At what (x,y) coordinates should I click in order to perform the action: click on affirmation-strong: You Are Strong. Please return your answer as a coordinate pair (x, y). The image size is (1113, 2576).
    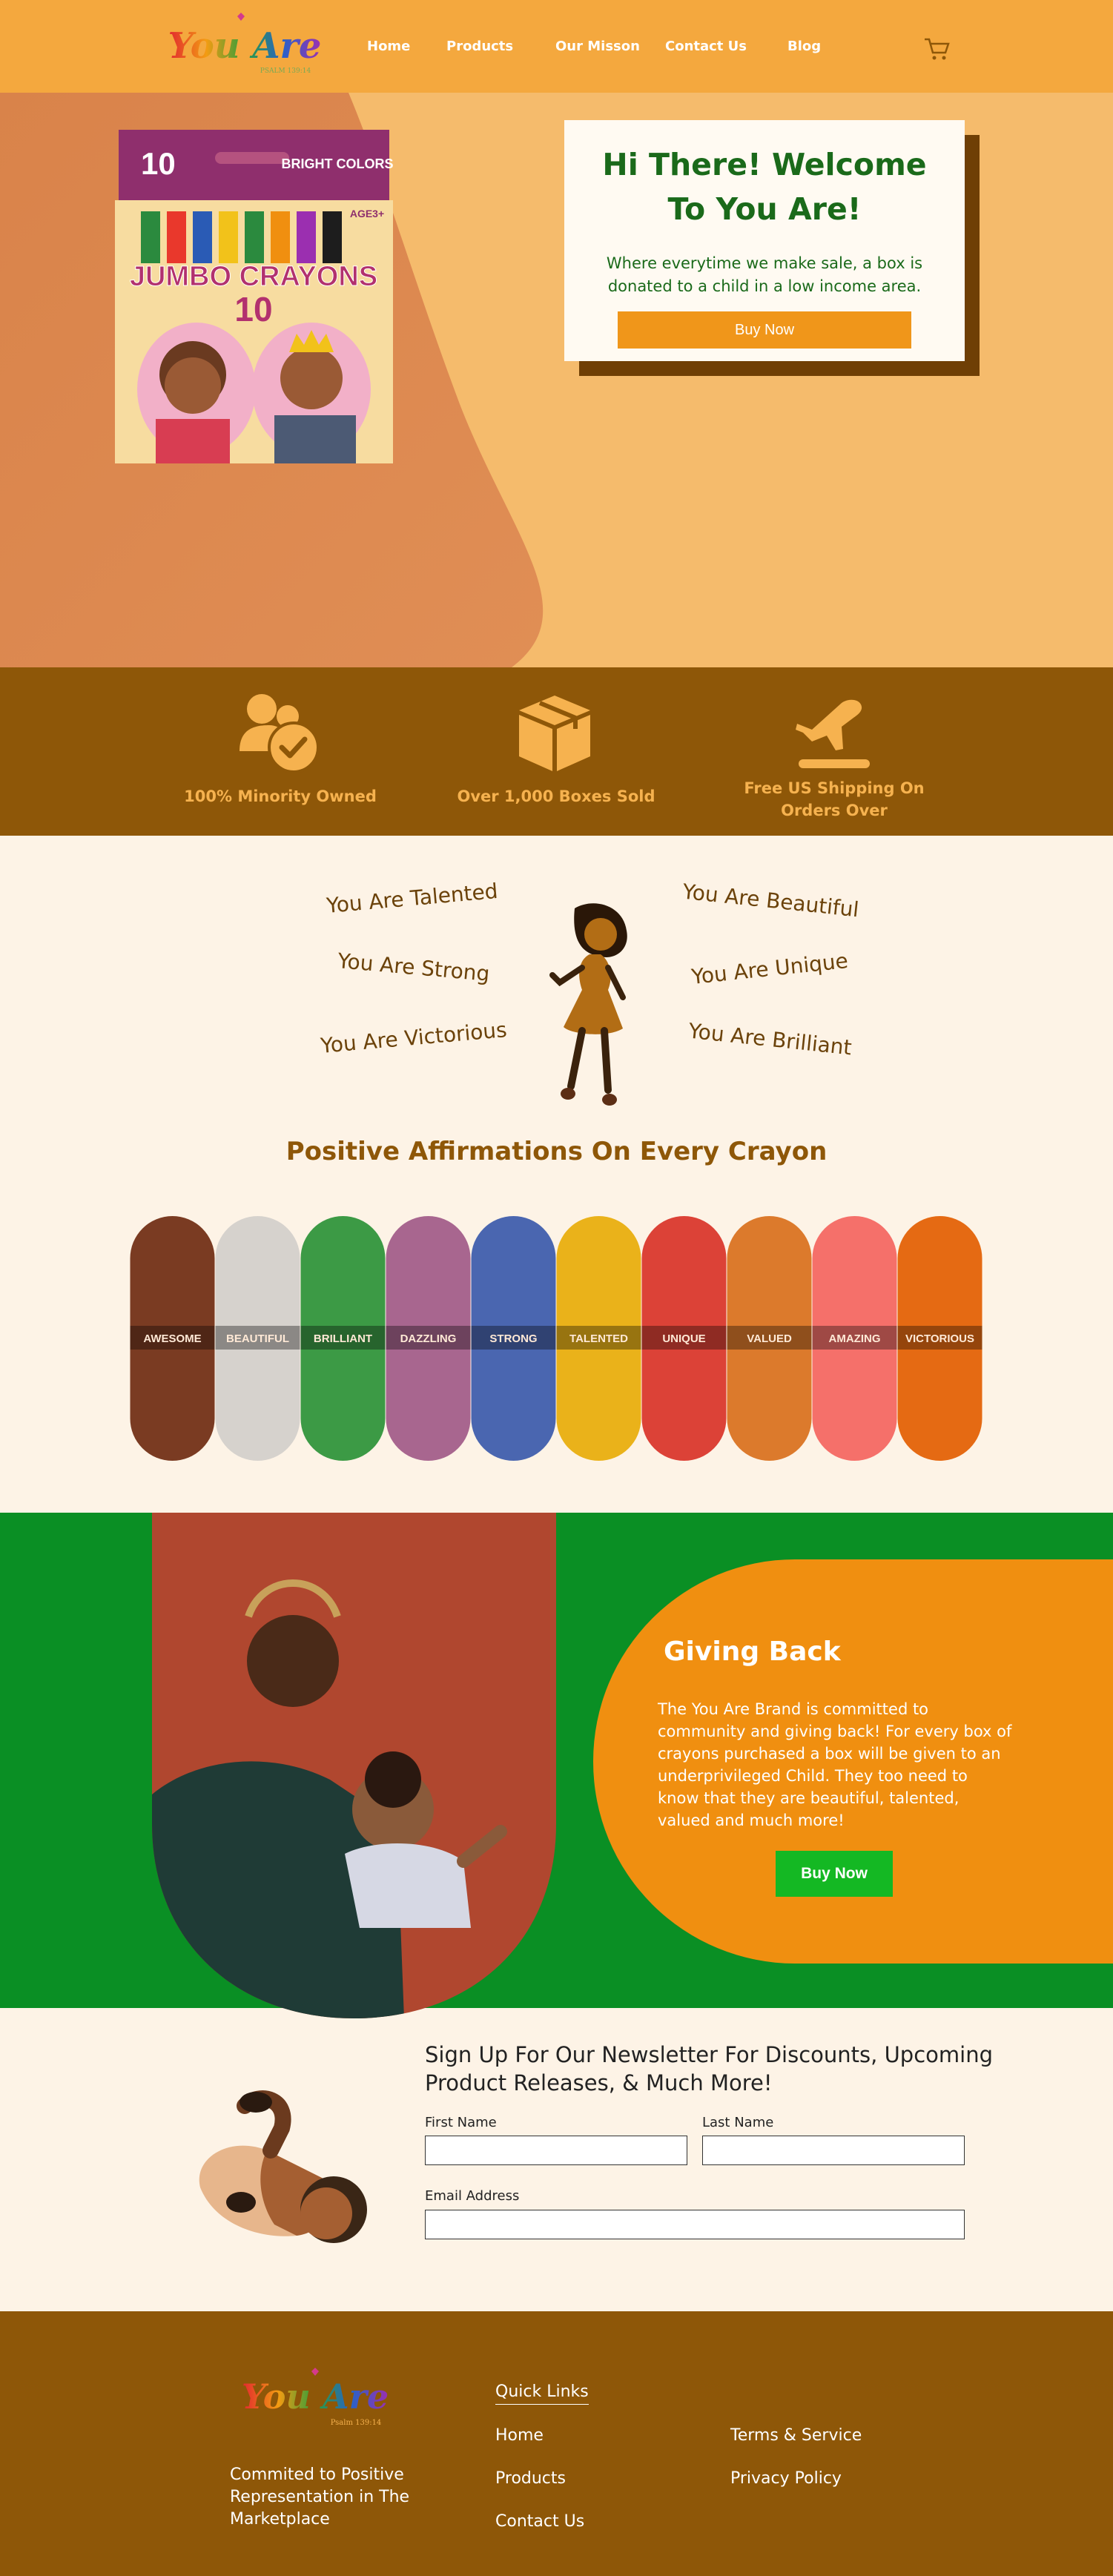
    Looking at the image, I should click on (414, 967).